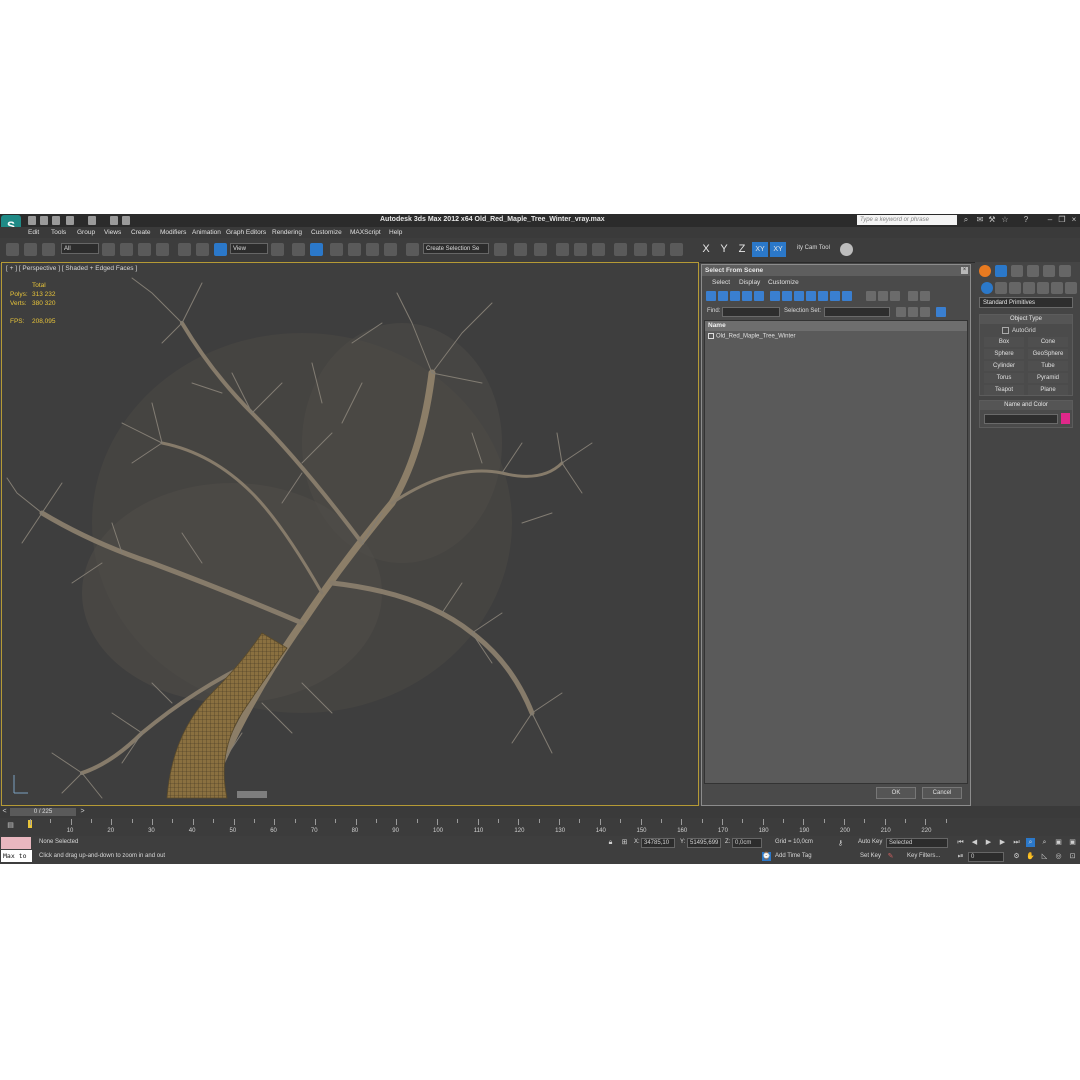  What do you see at coordinates (1048, 342) in the screenshot?
I see `cone-button: Cone` at bounding box center [1048, 342].